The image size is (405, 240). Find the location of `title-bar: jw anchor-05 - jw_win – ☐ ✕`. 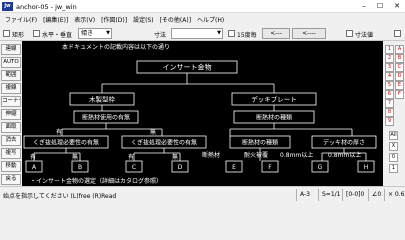

title-bar: jw anchor-05 - jw_win – ☐ ✕ is located at coordinates (202, 6).